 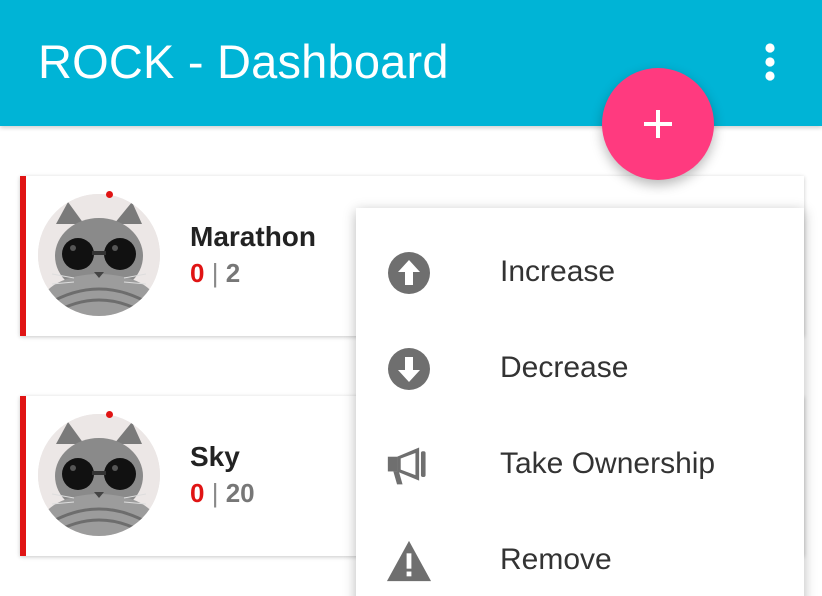 I want to click on menu-item-remove: Remove, so click(x=580, y=554).